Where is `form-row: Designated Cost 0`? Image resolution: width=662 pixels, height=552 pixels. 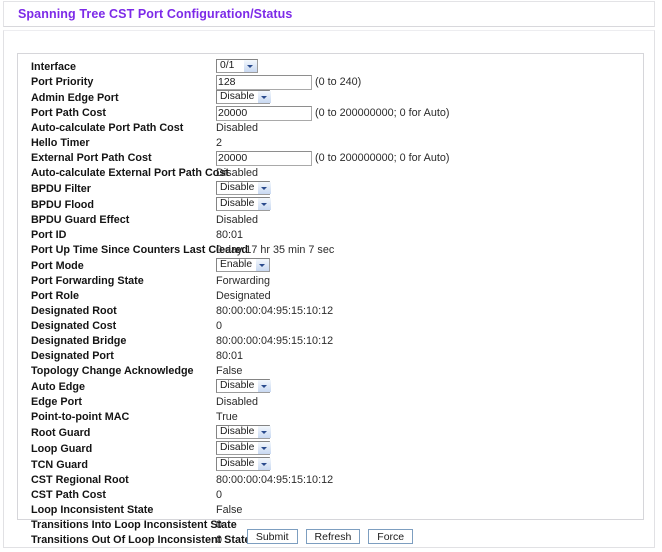 form-row: Designated Cost 0 is located at coordinates (330, 326).